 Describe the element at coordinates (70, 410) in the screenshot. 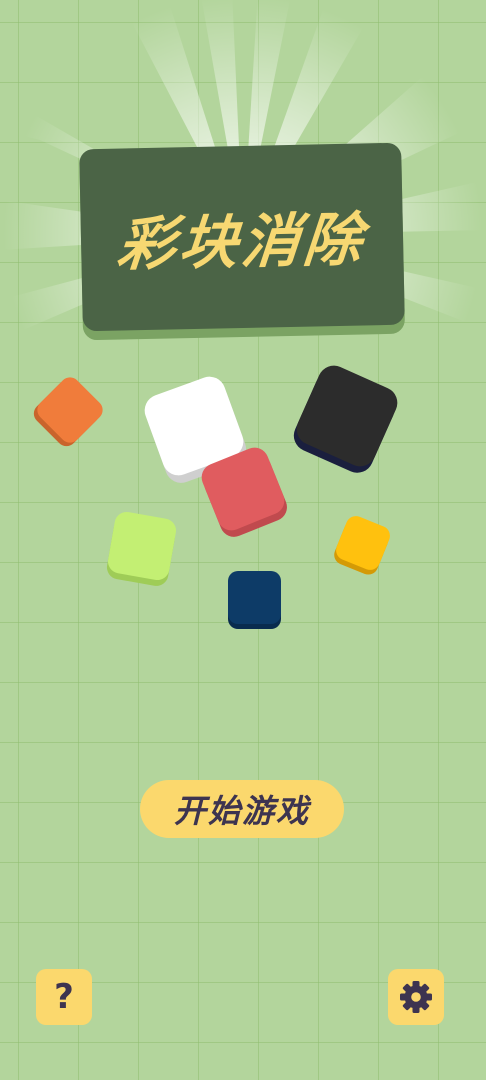

I see `orange-block` at that location.